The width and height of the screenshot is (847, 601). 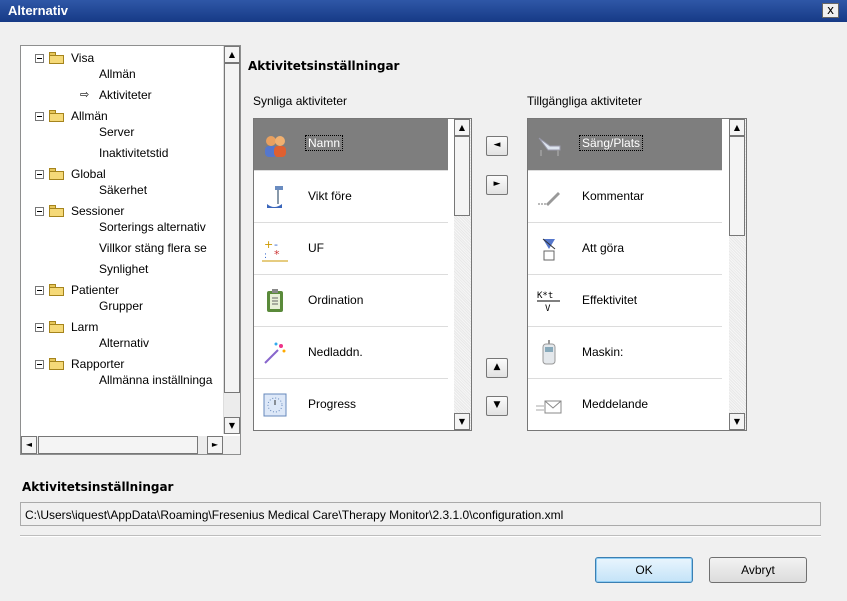 I want to click on activity-row: Progress, so click(x=351, y=404).